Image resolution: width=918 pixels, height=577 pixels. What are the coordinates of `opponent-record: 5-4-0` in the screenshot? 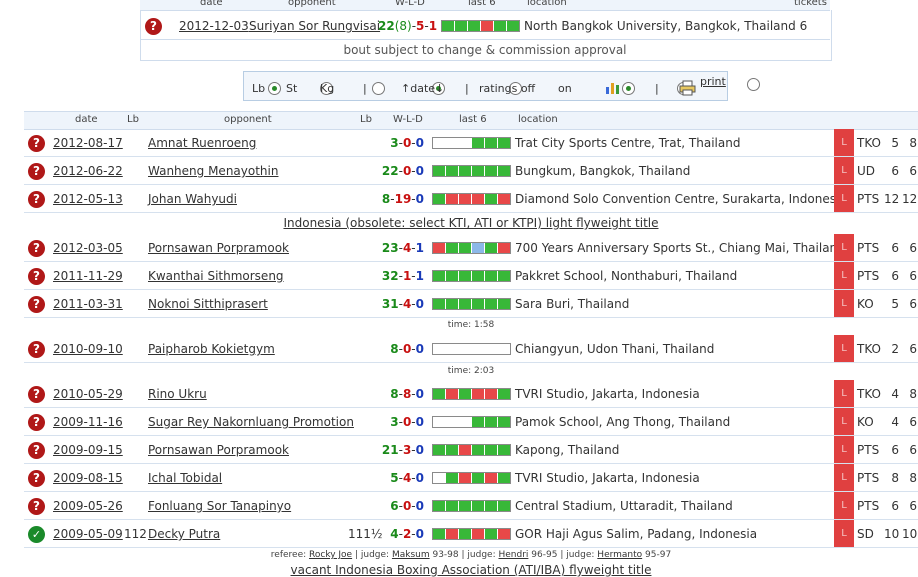 It's located at (407, 478).